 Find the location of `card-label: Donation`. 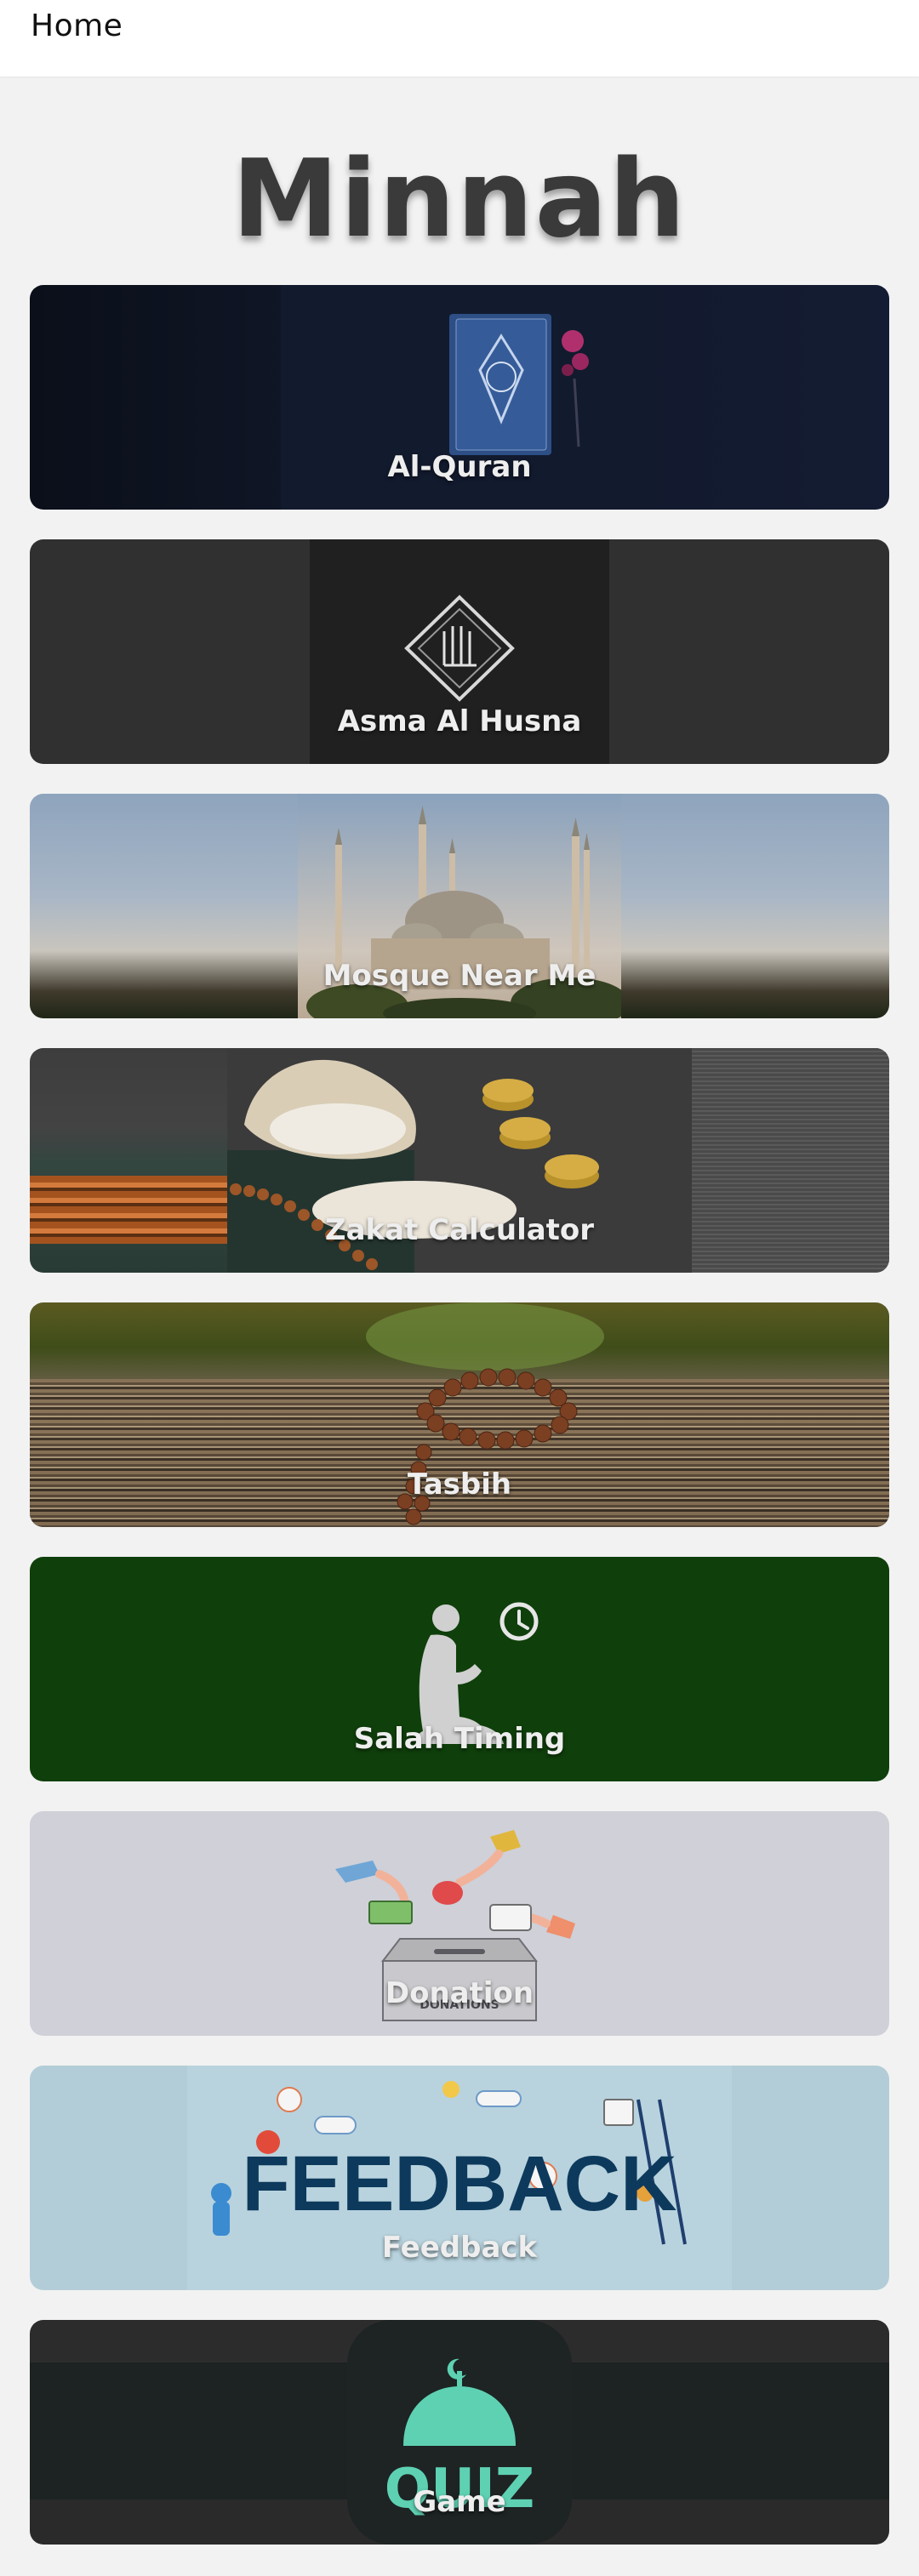

card-label: Donation is located at coordinates (459, 1993).